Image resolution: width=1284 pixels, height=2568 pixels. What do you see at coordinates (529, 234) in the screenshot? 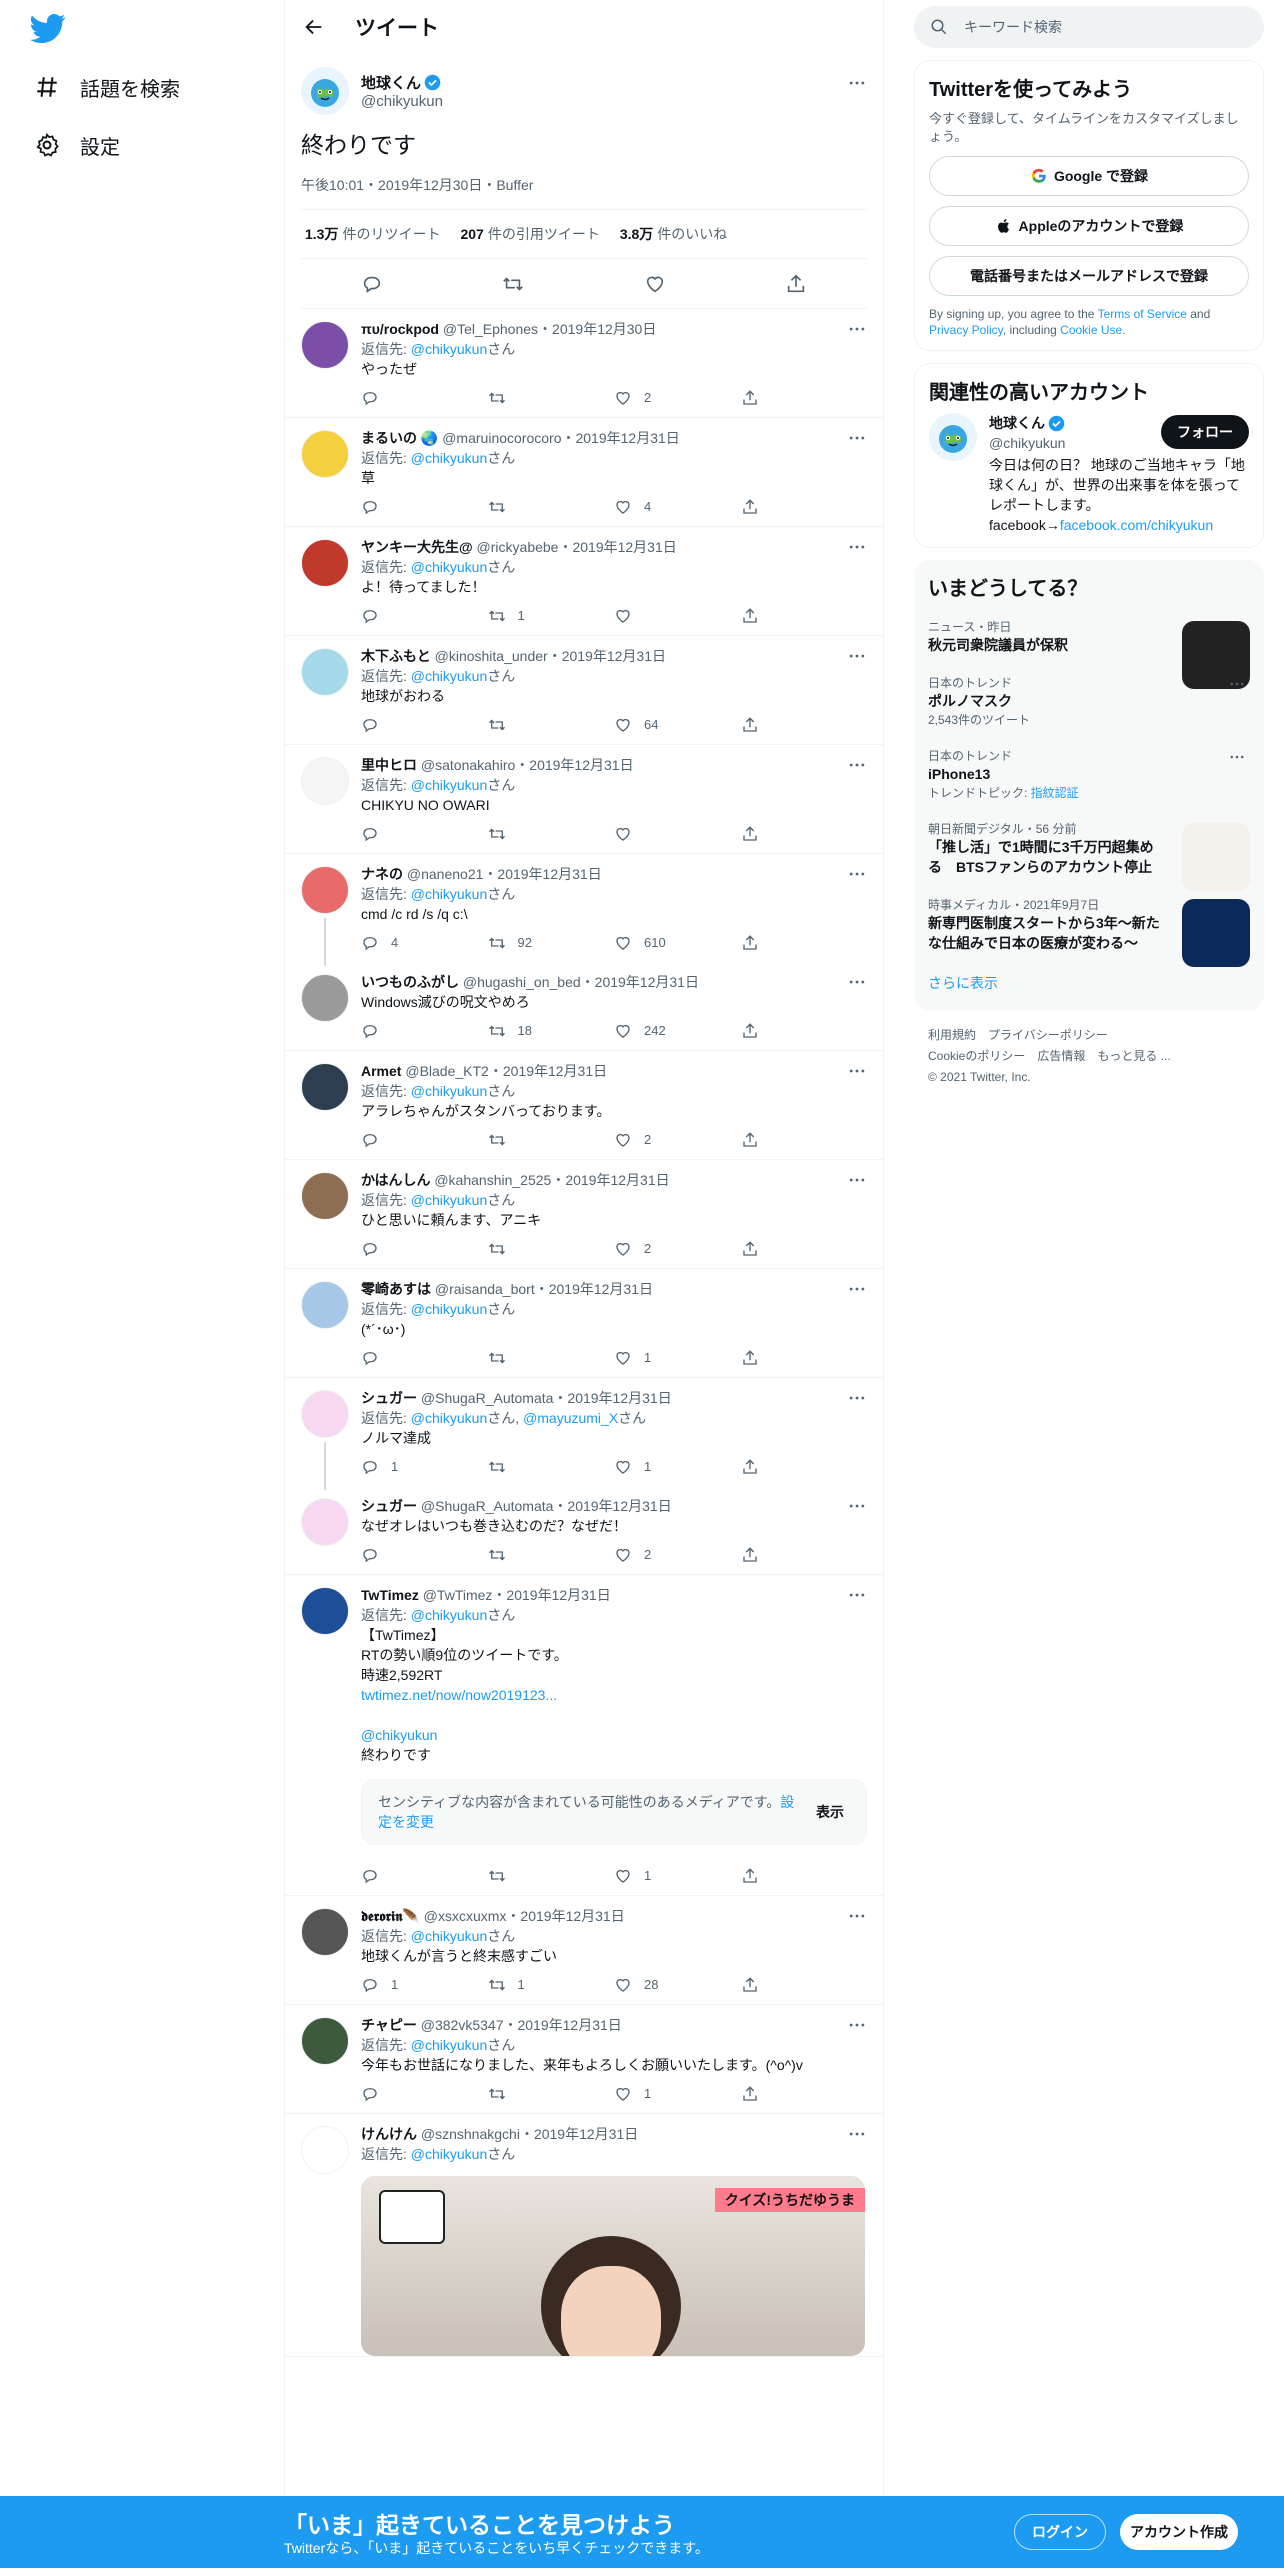
I see `quote-count: 207 件の引用ツイート` at bounding box center [529, 234].